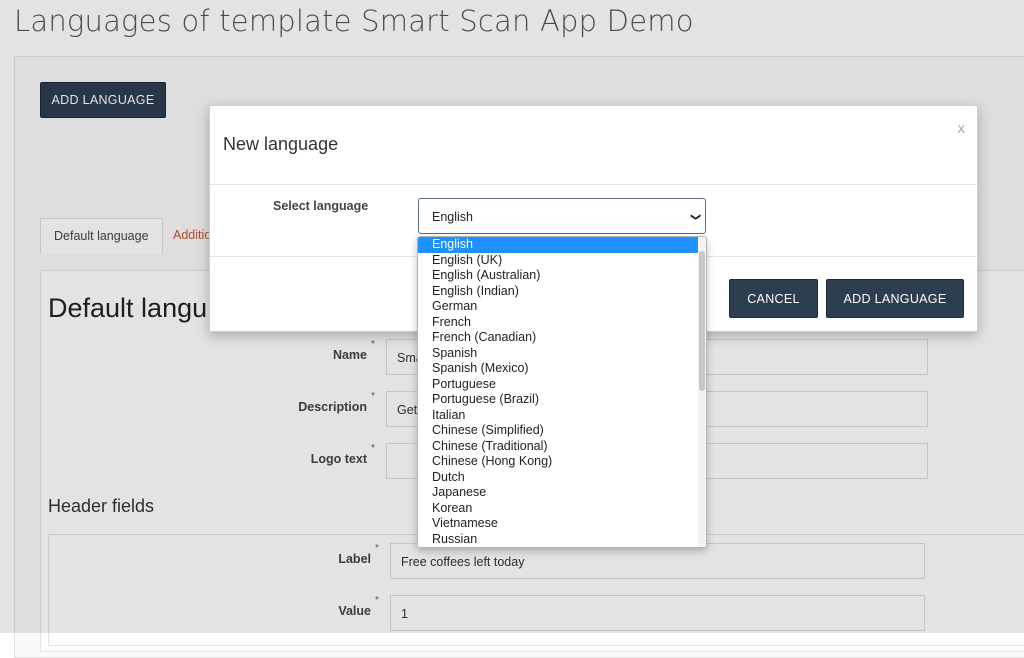  What do you see at coordinates (558, 276) in the screenshot?
I see `language-option: English (Australian)` at bounding box center [558, 276].